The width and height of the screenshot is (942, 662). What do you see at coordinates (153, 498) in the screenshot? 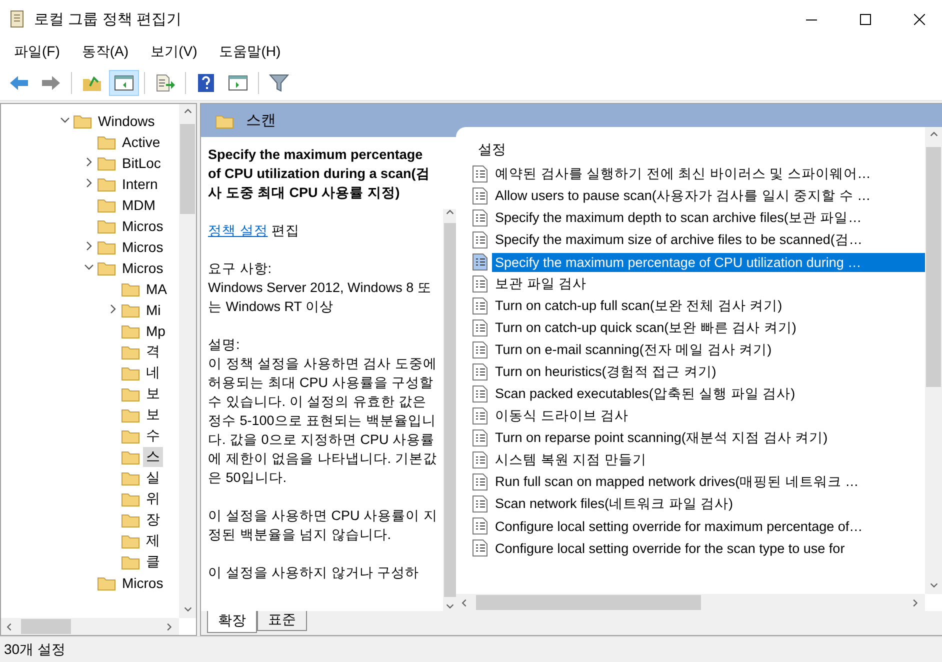
I see `tree-item: 위` at bounding box center [153, 498].